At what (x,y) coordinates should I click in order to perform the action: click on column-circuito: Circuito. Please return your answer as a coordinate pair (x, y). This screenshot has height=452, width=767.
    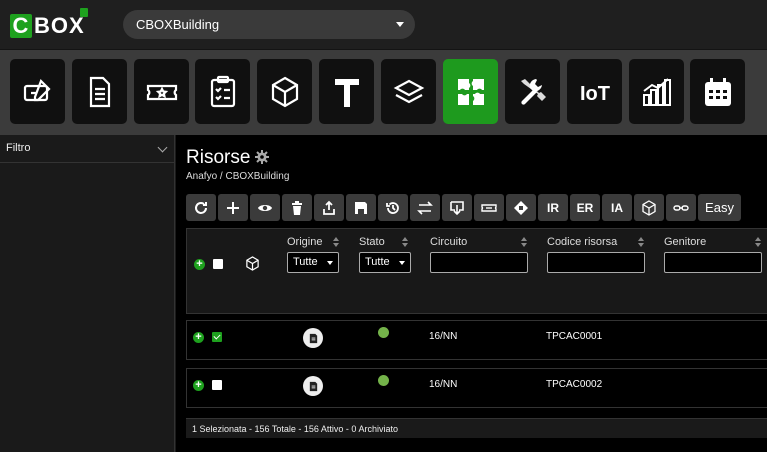
    Looking at the image, I should click on (448, 242).